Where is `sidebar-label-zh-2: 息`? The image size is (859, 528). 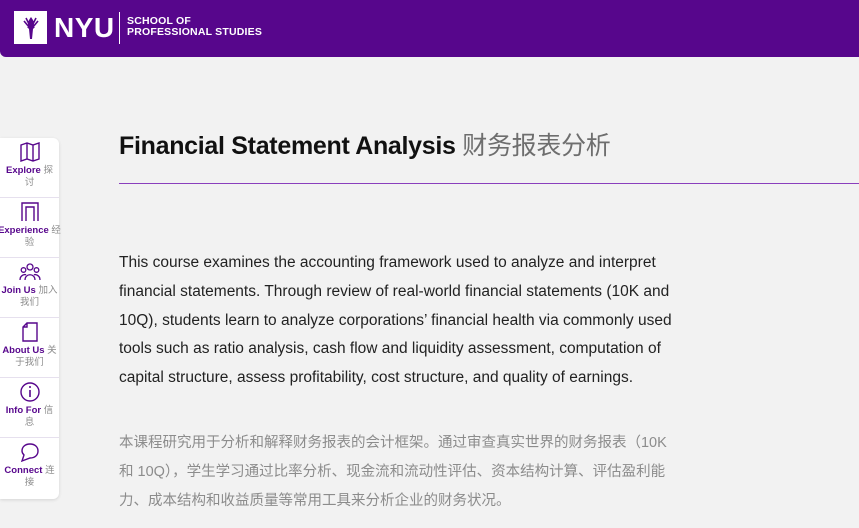
sidebar-label-zh-2: 息 is located at coordinates (29, 422).